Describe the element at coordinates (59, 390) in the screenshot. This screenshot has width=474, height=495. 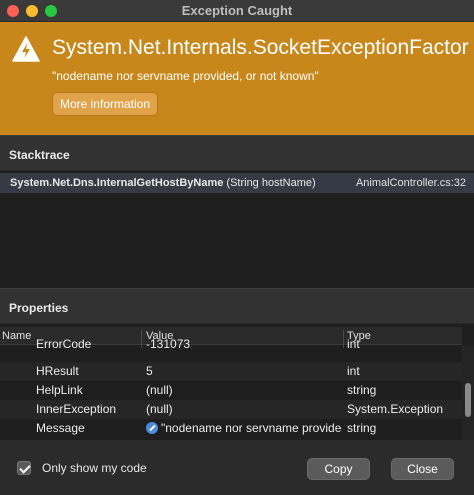
I see `property-name: HelpLink` at that location.